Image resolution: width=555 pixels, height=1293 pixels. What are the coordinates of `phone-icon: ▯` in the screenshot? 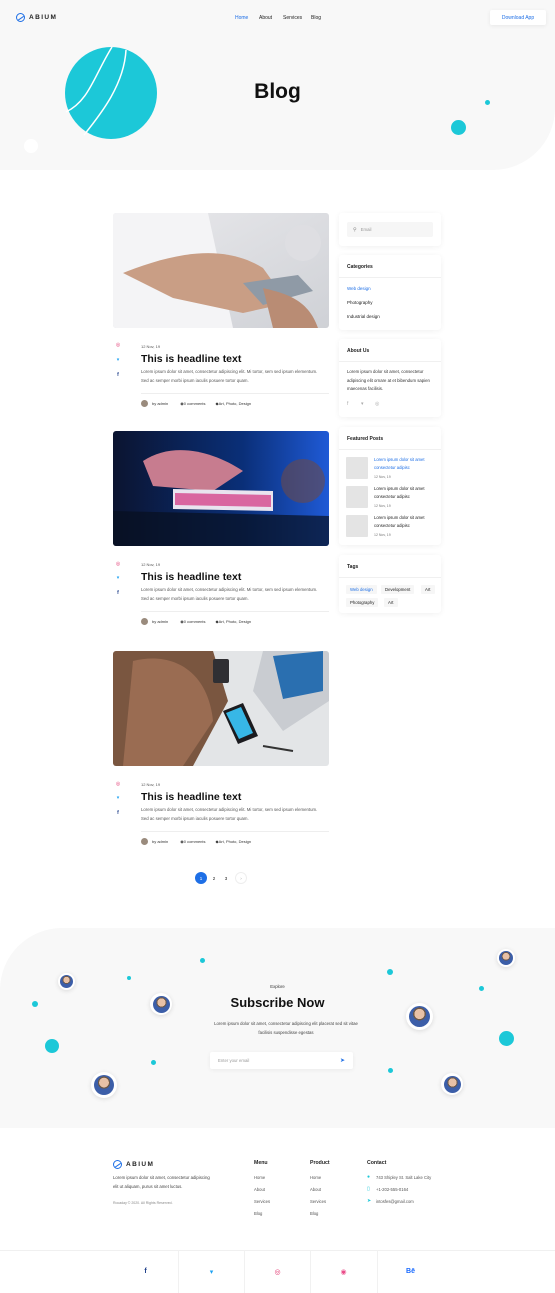 It's located at (368, 1189).